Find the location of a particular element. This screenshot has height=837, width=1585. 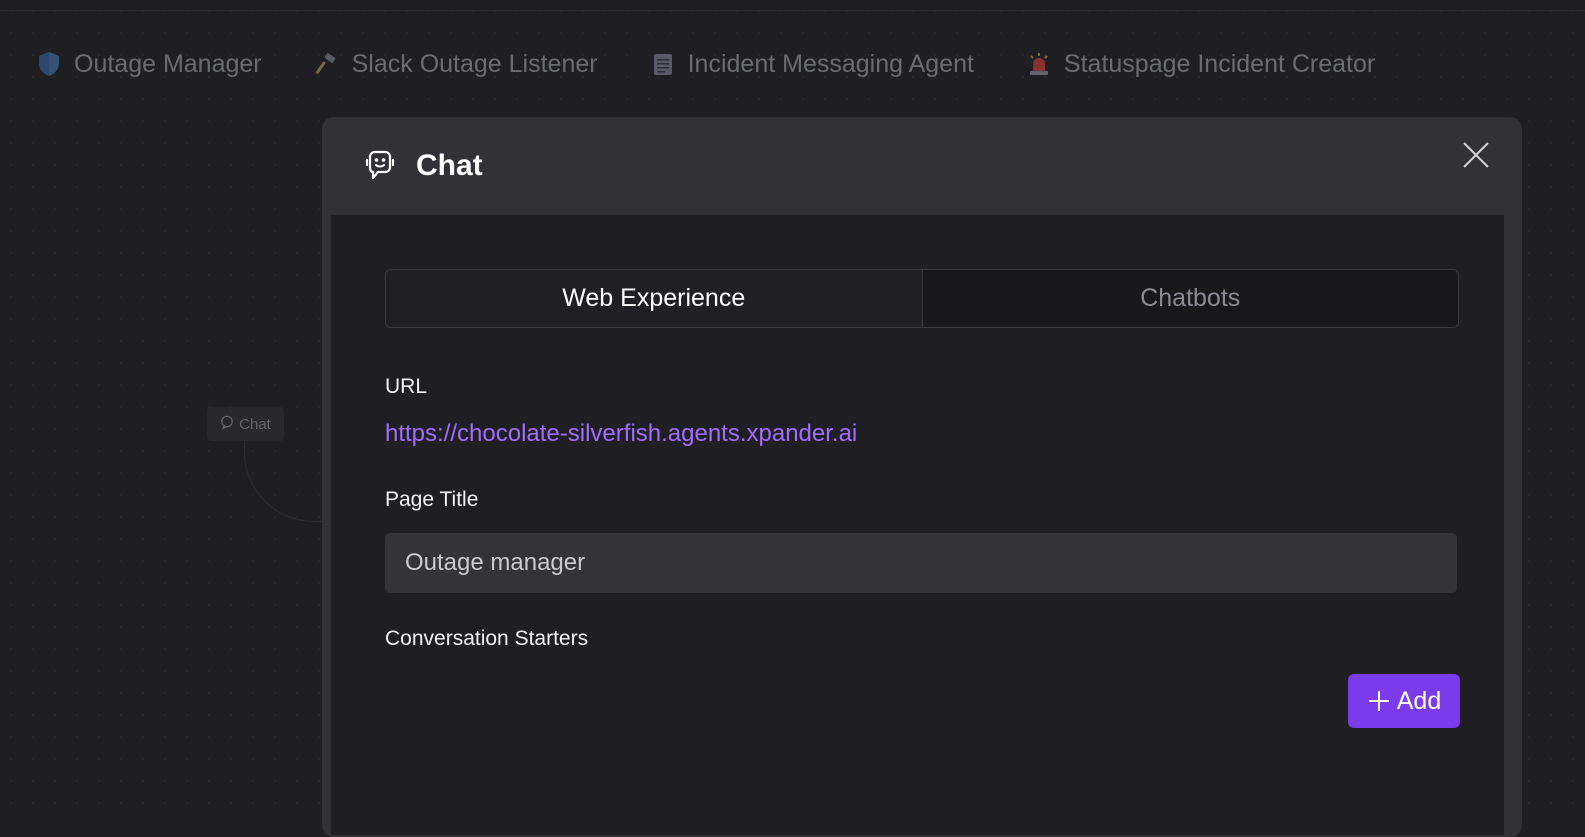

agent-tab-label: Statuspage Incident Creator is located at coordinates (1219, 63).